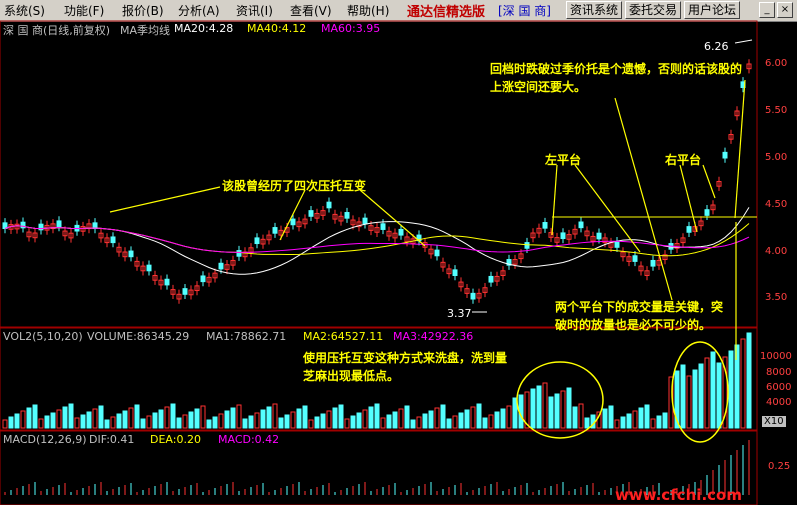 The width and height of the screenshot is (797, 505). What do you see at coordinates (204, 28) in the screenshot?
I see `ma20-value: MA20:4.28` at bounding box center [204, 28].